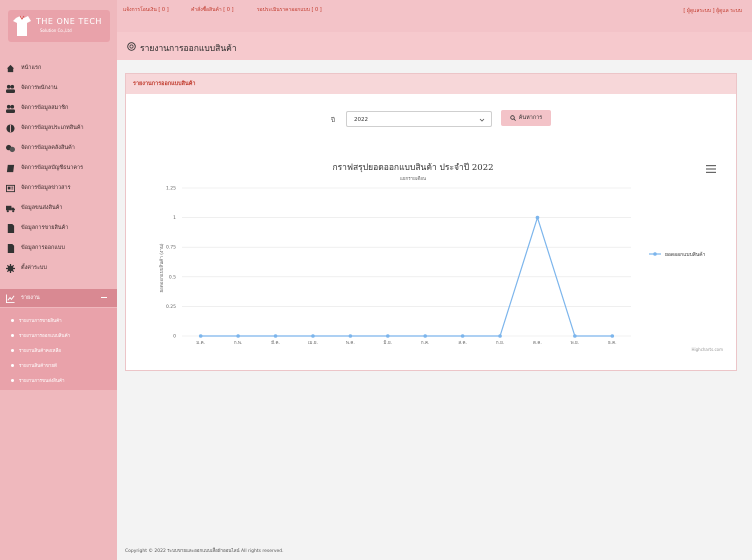 The image size is (752, 560). Describe the element at coordinates (500, 343) in the screenshot. I see `x-tick-label: ก.ย.` at that location.